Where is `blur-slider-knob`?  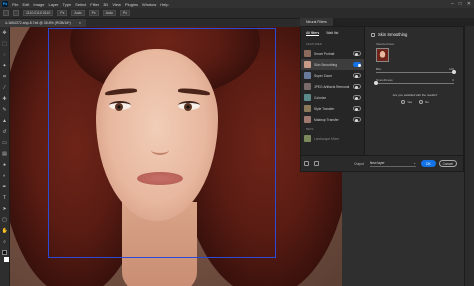 blur-slider-knob is located at coordinates (454, 72).